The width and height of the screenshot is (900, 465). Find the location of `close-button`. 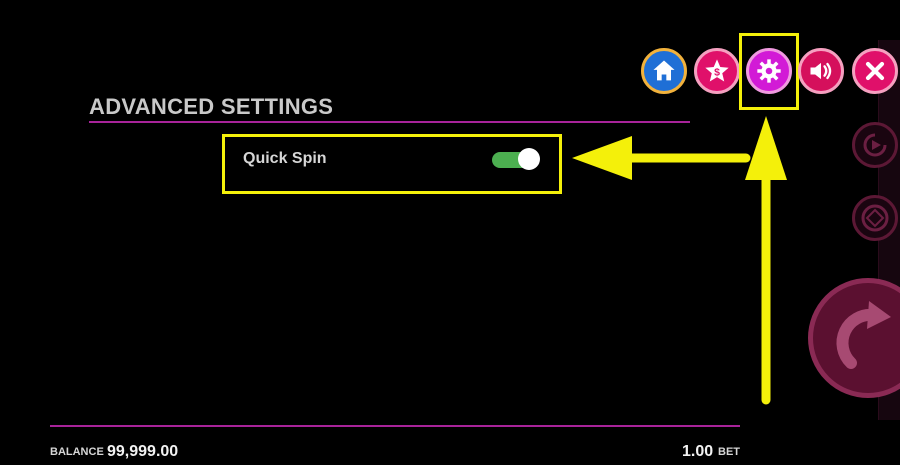

close-button is located at coordinates (875, 71).